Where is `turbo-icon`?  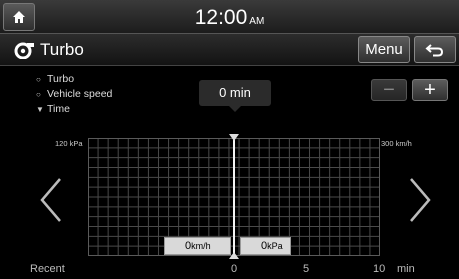 turbo-icon is located at coordinates (24, 50).